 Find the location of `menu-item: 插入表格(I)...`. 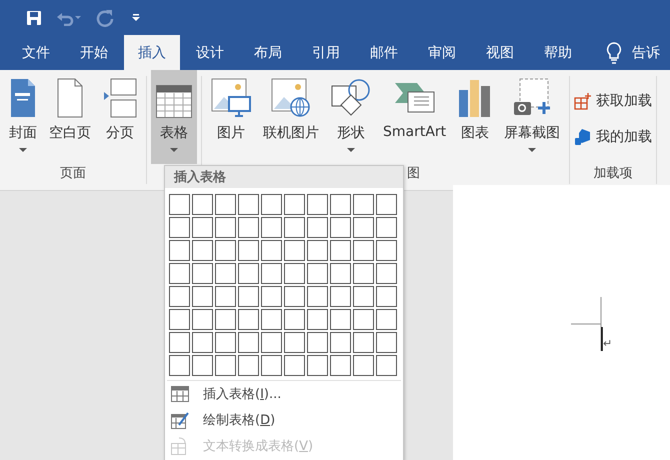

menu-item: 插入表格(I)... is located at coordinates (284, 394).